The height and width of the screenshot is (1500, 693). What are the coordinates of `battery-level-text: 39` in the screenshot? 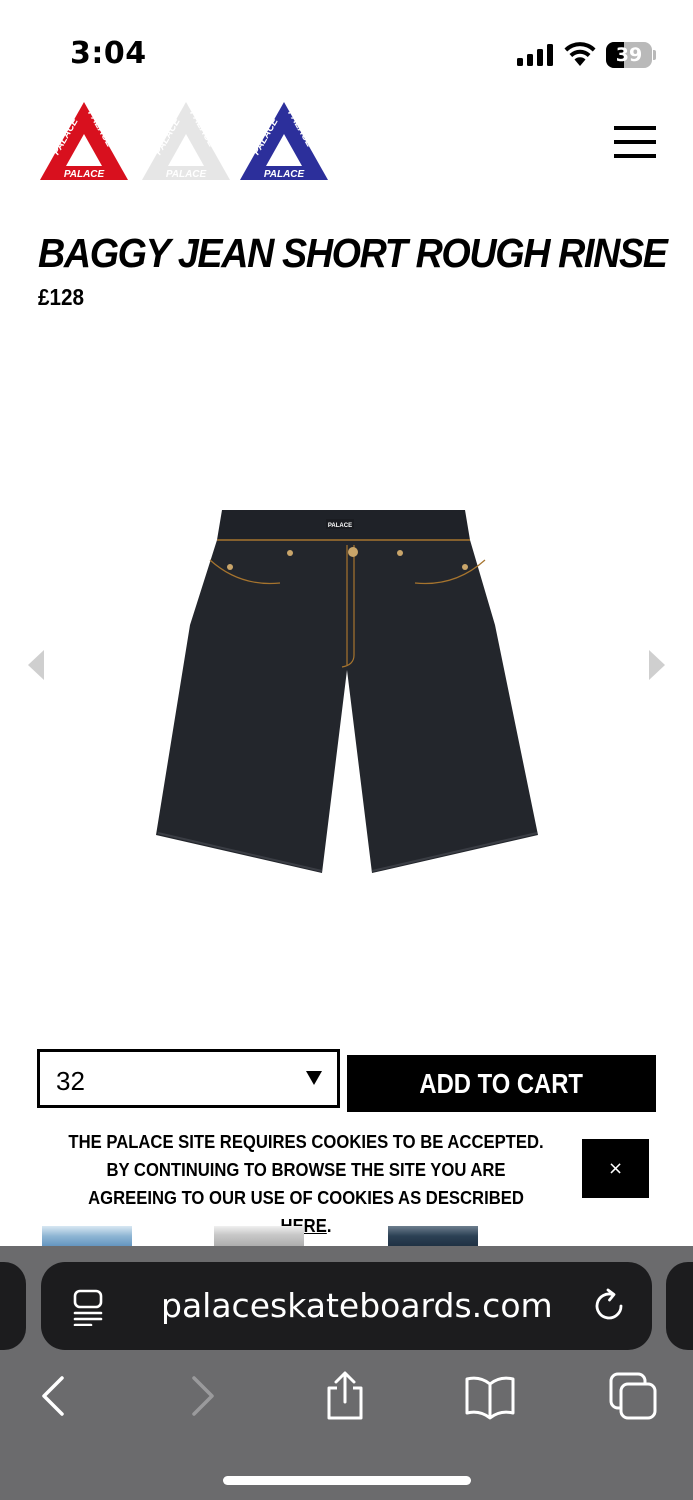 It's located at (629, 55).